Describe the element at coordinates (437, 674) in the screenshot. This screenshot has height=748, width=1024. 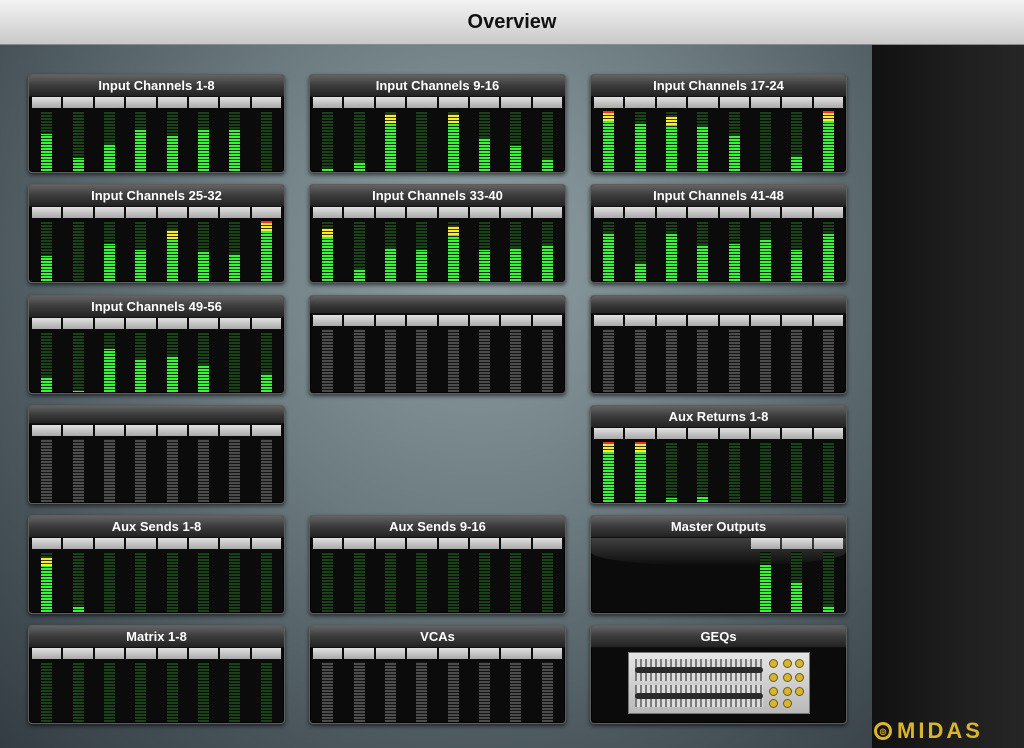
I see `panel-vcas: VCAs` at that location.